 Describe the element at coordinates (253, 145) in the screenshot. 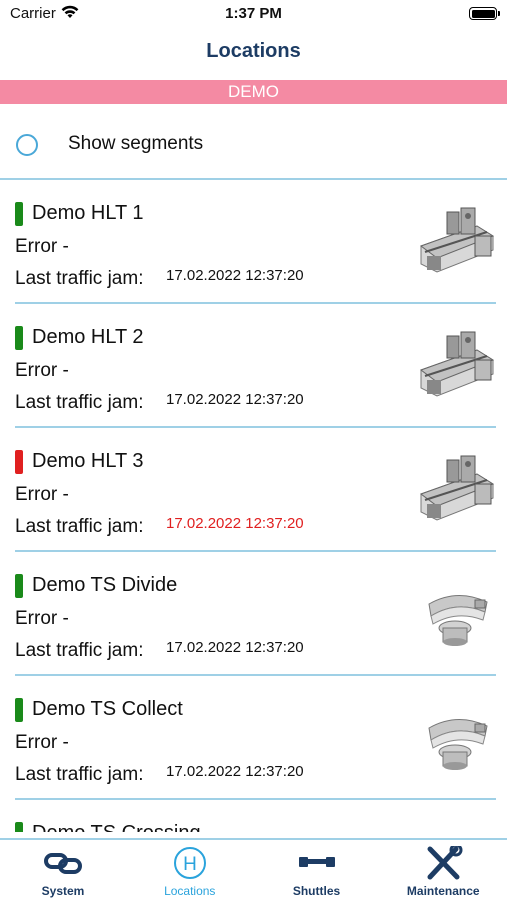

I see `show-segments-toggle: Show segments` at that location.